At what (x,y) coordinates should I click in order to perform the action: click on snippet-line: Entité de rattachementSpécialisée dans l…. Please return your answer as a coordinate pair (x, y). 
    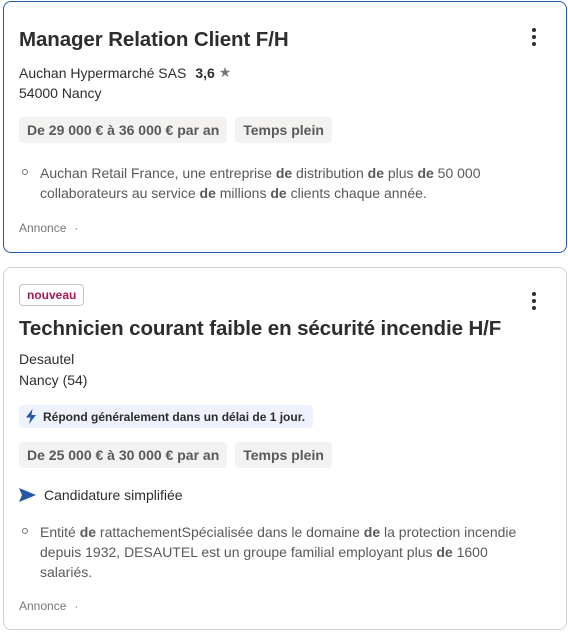
    Looking at the image, I should click on (278, 532).